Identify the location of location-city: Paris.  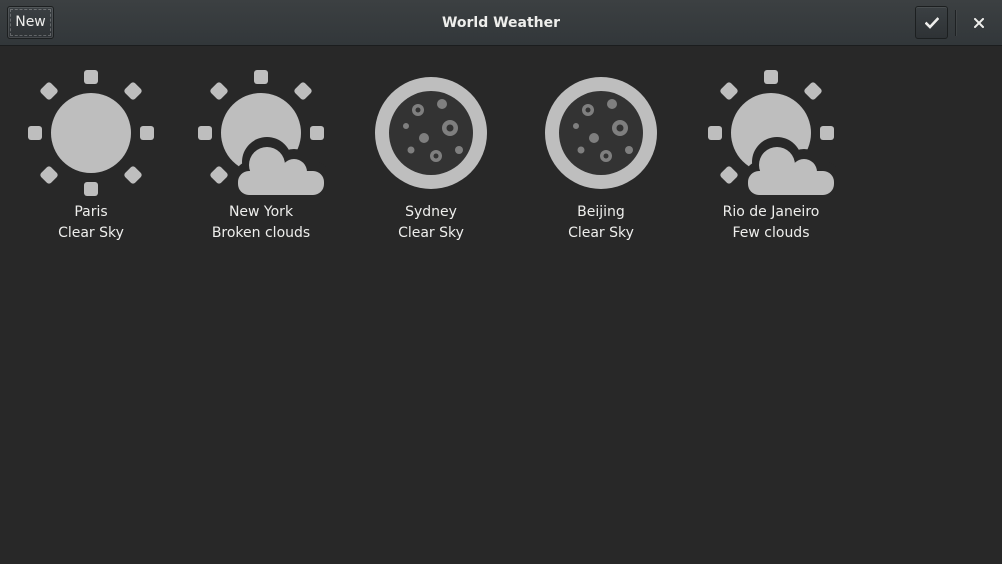
(91, 212).